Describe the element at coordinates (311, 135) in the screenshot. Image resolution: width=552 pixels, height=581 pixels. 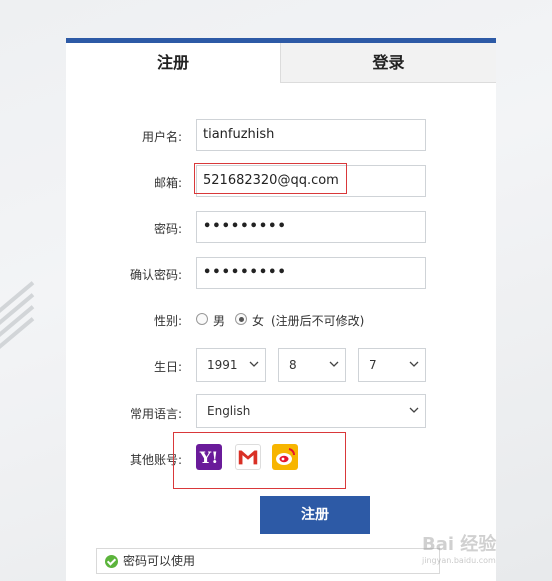
I see `username-field: tianfuzhish` at that location.